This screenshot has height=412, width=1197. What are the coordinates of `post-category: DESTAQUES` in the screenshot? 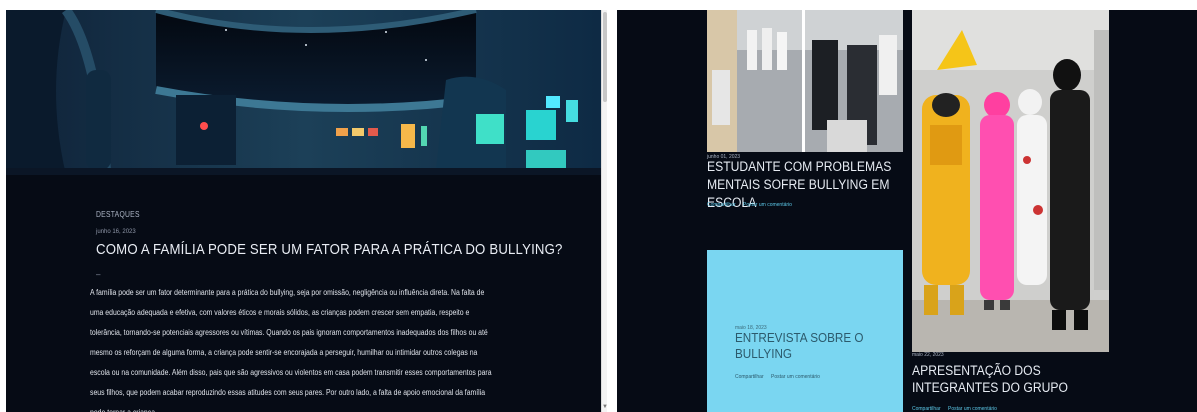 It's located at (274, 214).